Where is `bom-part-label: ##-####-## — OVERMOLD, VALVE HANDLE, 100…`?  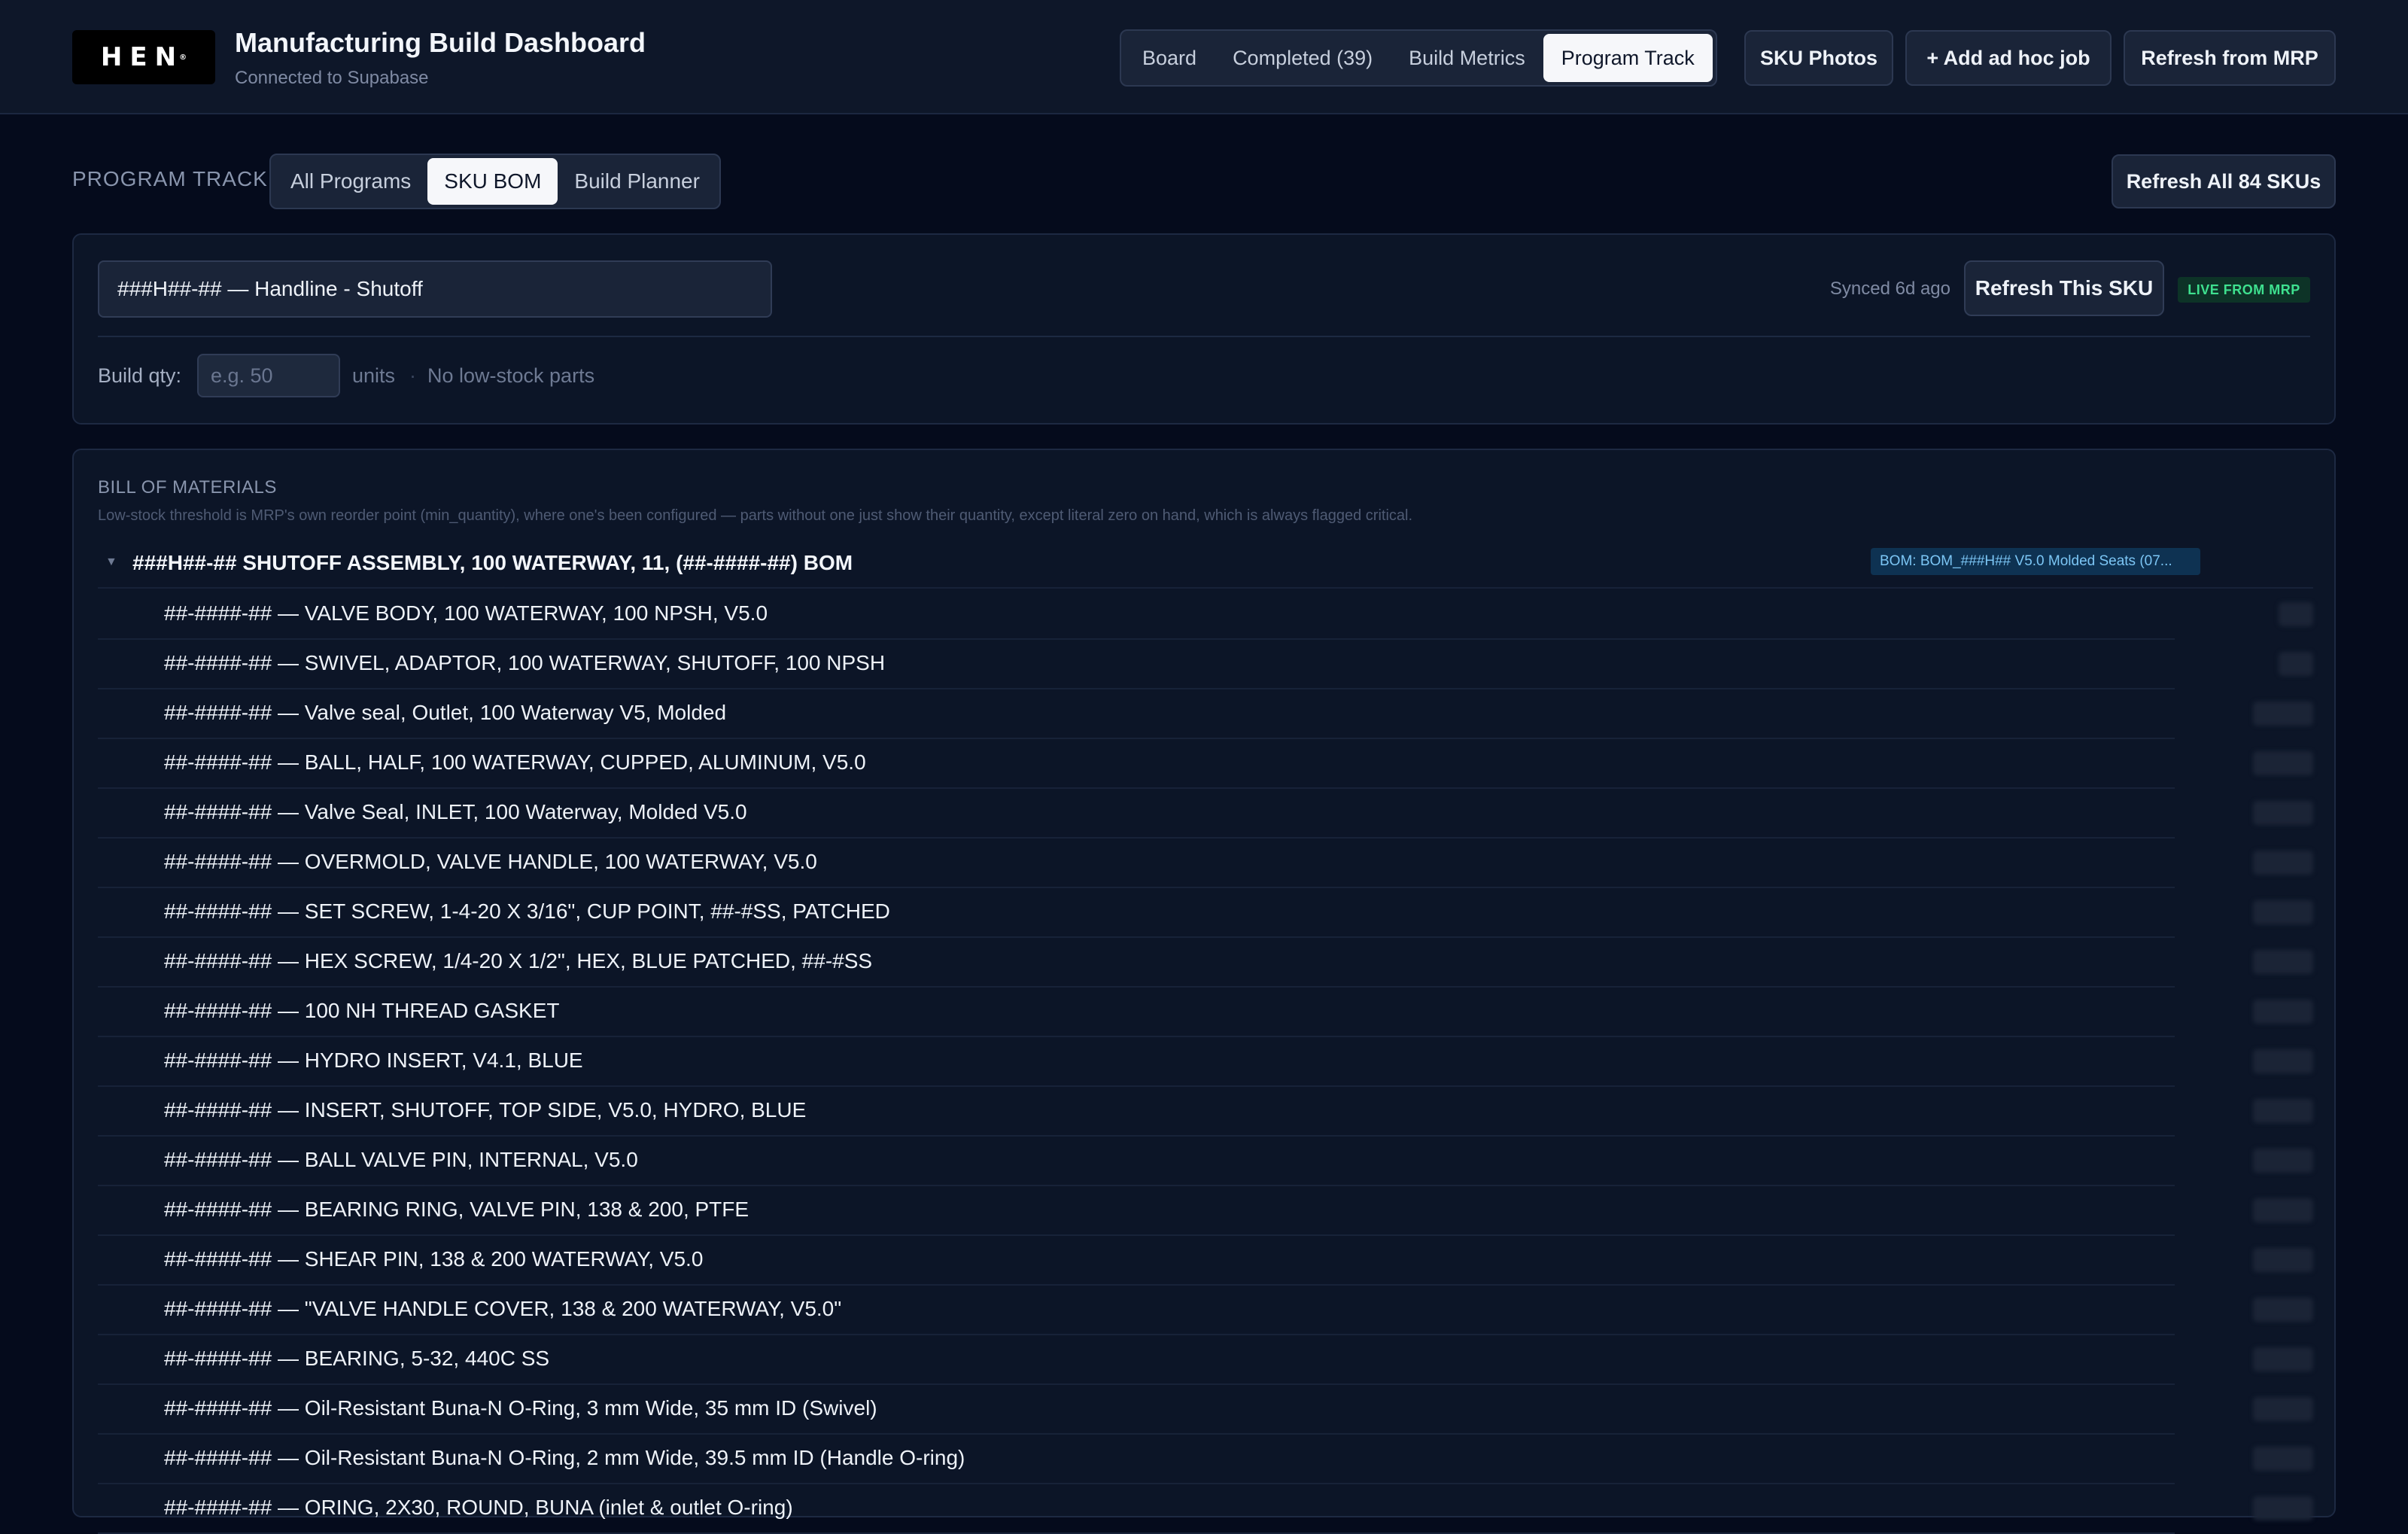
bom-part-label: ##-####-## — OVERMOLD, VALVE HANDLE, 100… is located at coordinates (490, 861).